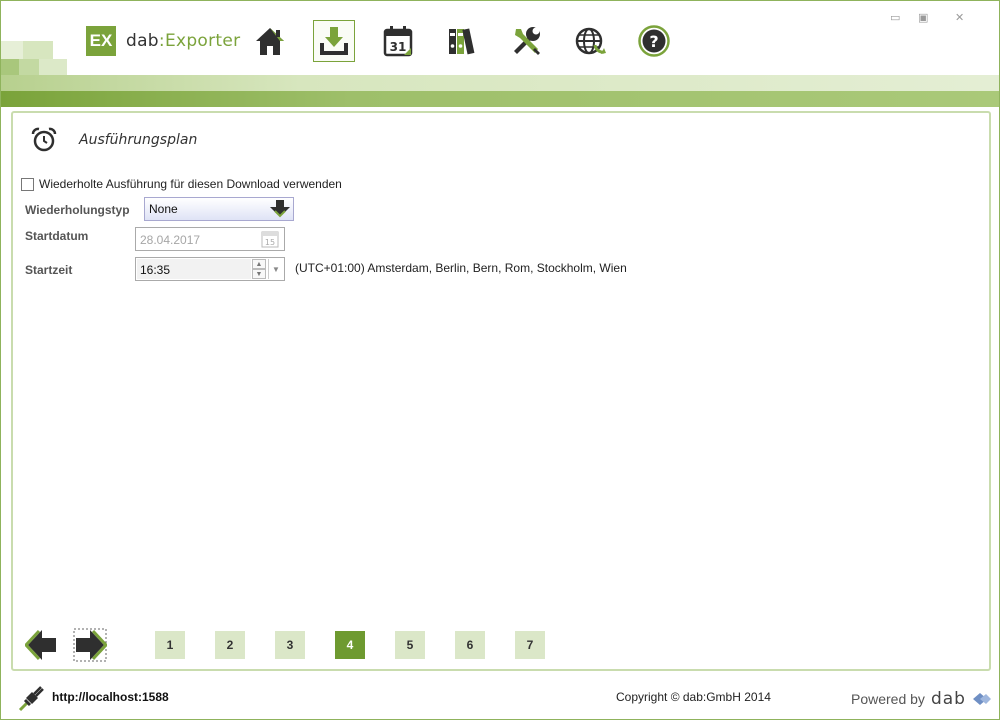 The height and width of the screenshot is (720, 1000). Describe the element at coordinates (350, 645) in the screenshot. I see `step-button-4: 4` at that location.